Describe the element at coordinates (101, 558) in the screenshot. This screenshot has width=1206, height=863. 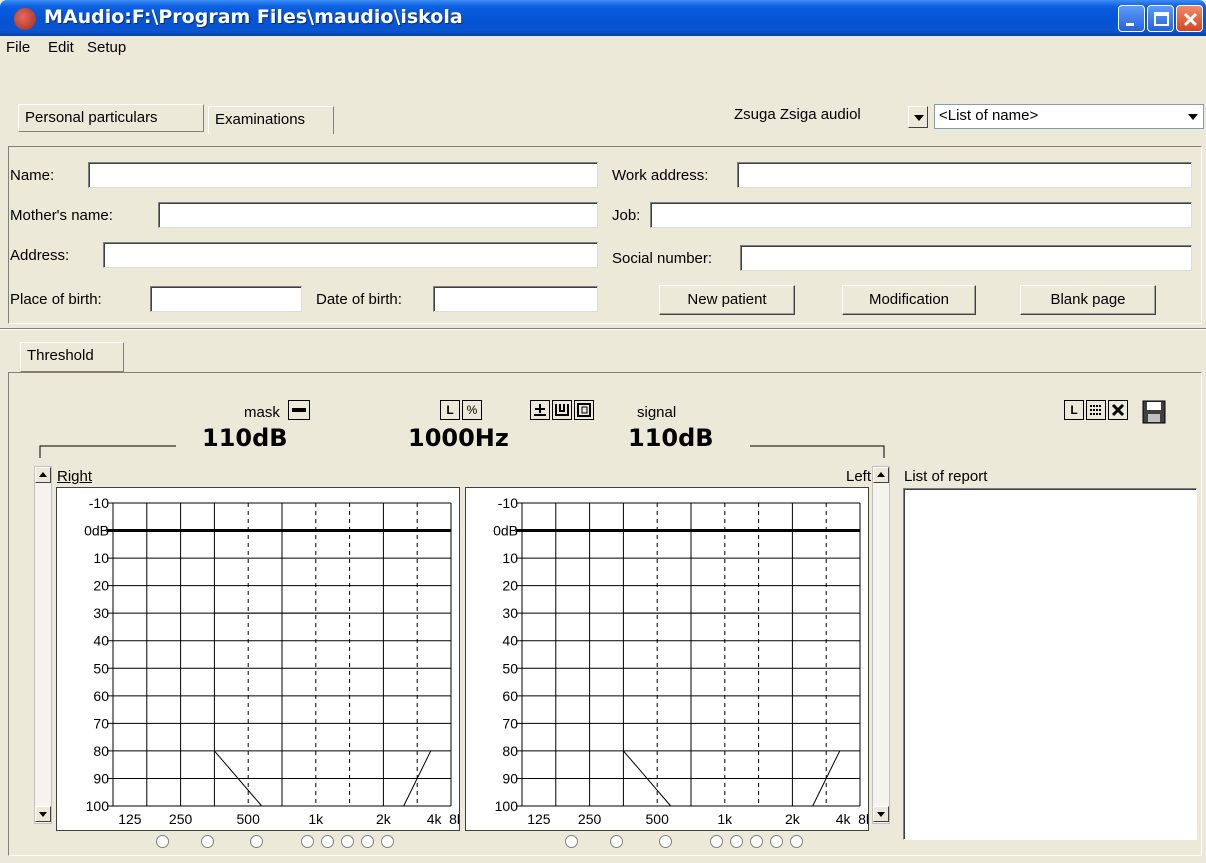
I see `y-tick-label: 10` at that location.